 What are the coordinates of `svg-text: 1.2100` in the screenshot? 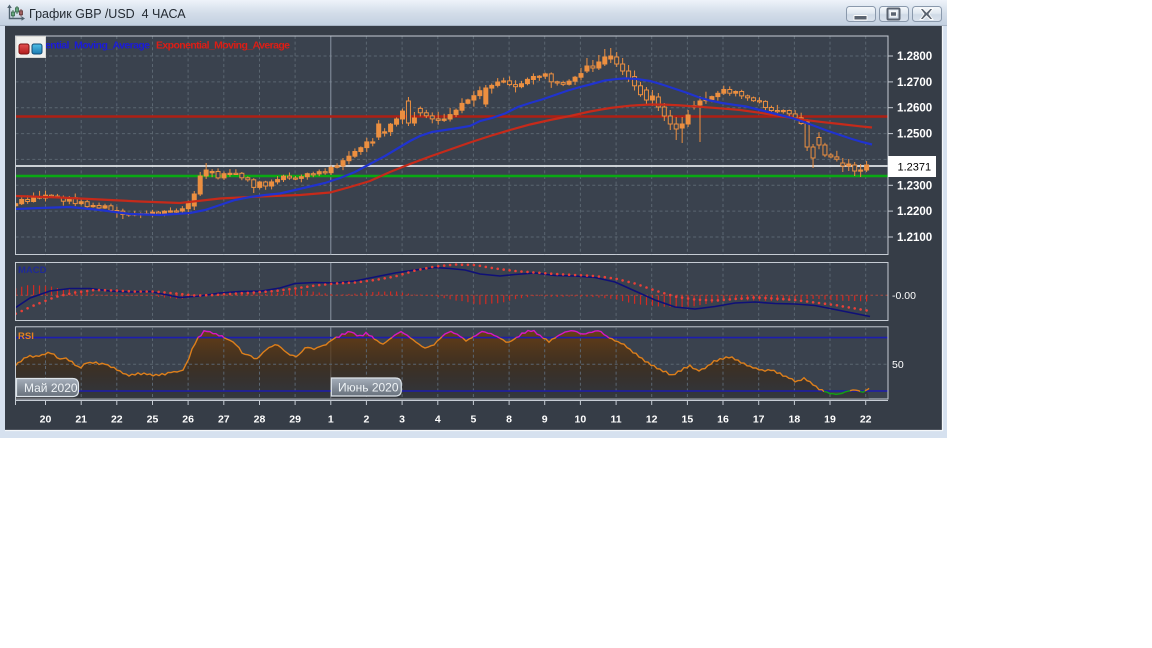 It's located at (914, 238).